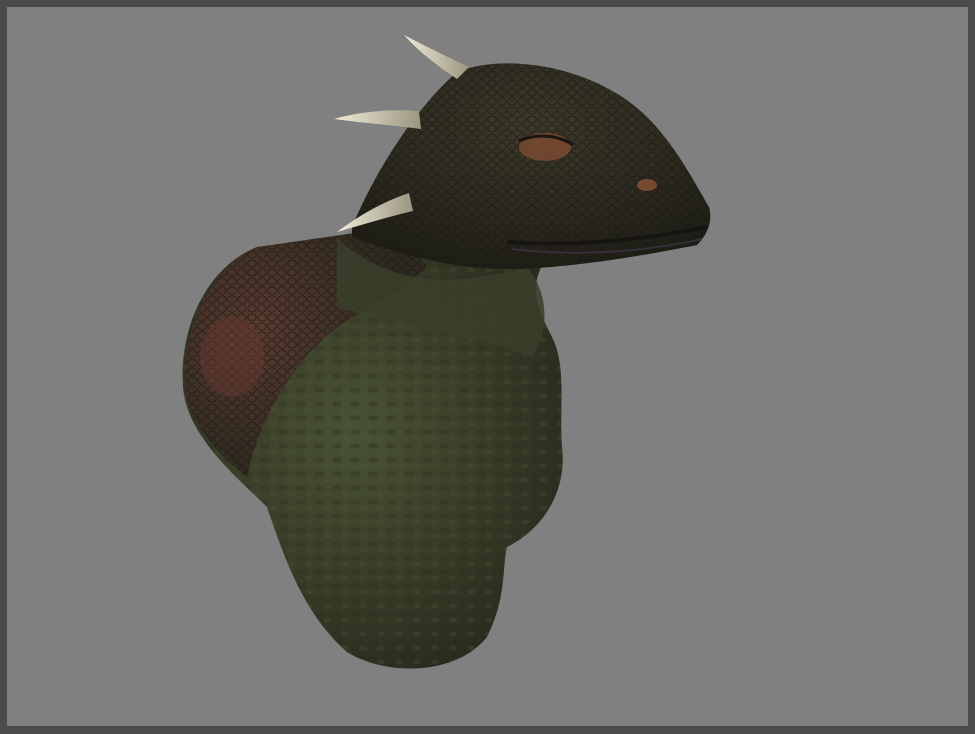  I want to click on creature-head, so click(531, 166).